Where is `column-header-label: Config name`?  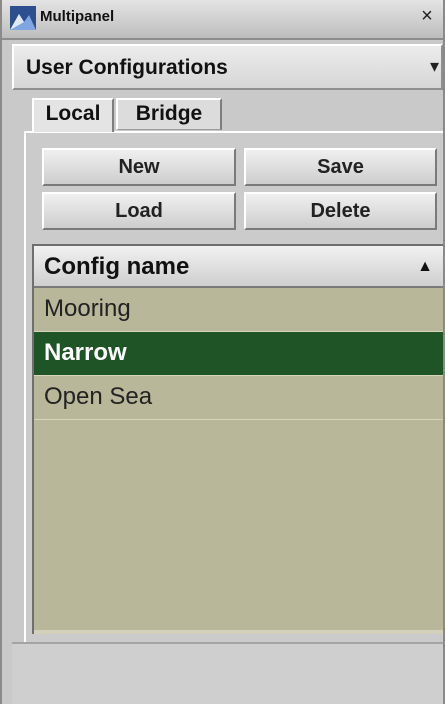
column-header-label: Config name is located at coordinates (117, 266).